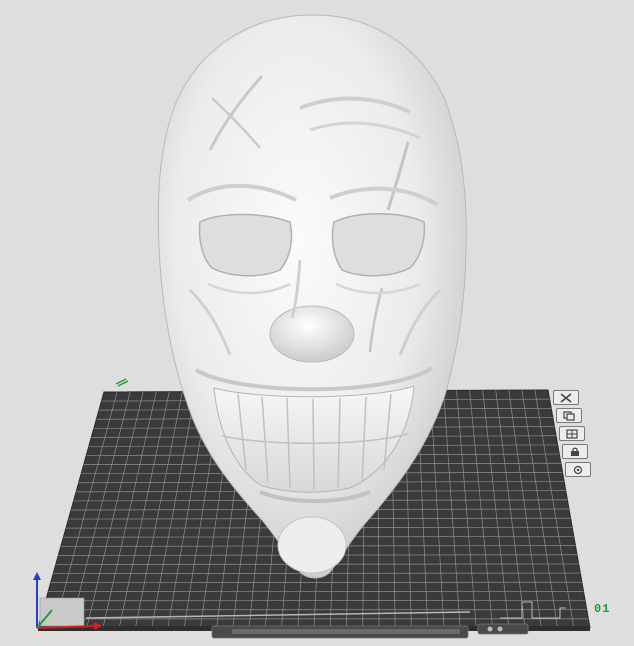 The image size is (634, 646). I want to click on delete-object-button, so click(566, 397).